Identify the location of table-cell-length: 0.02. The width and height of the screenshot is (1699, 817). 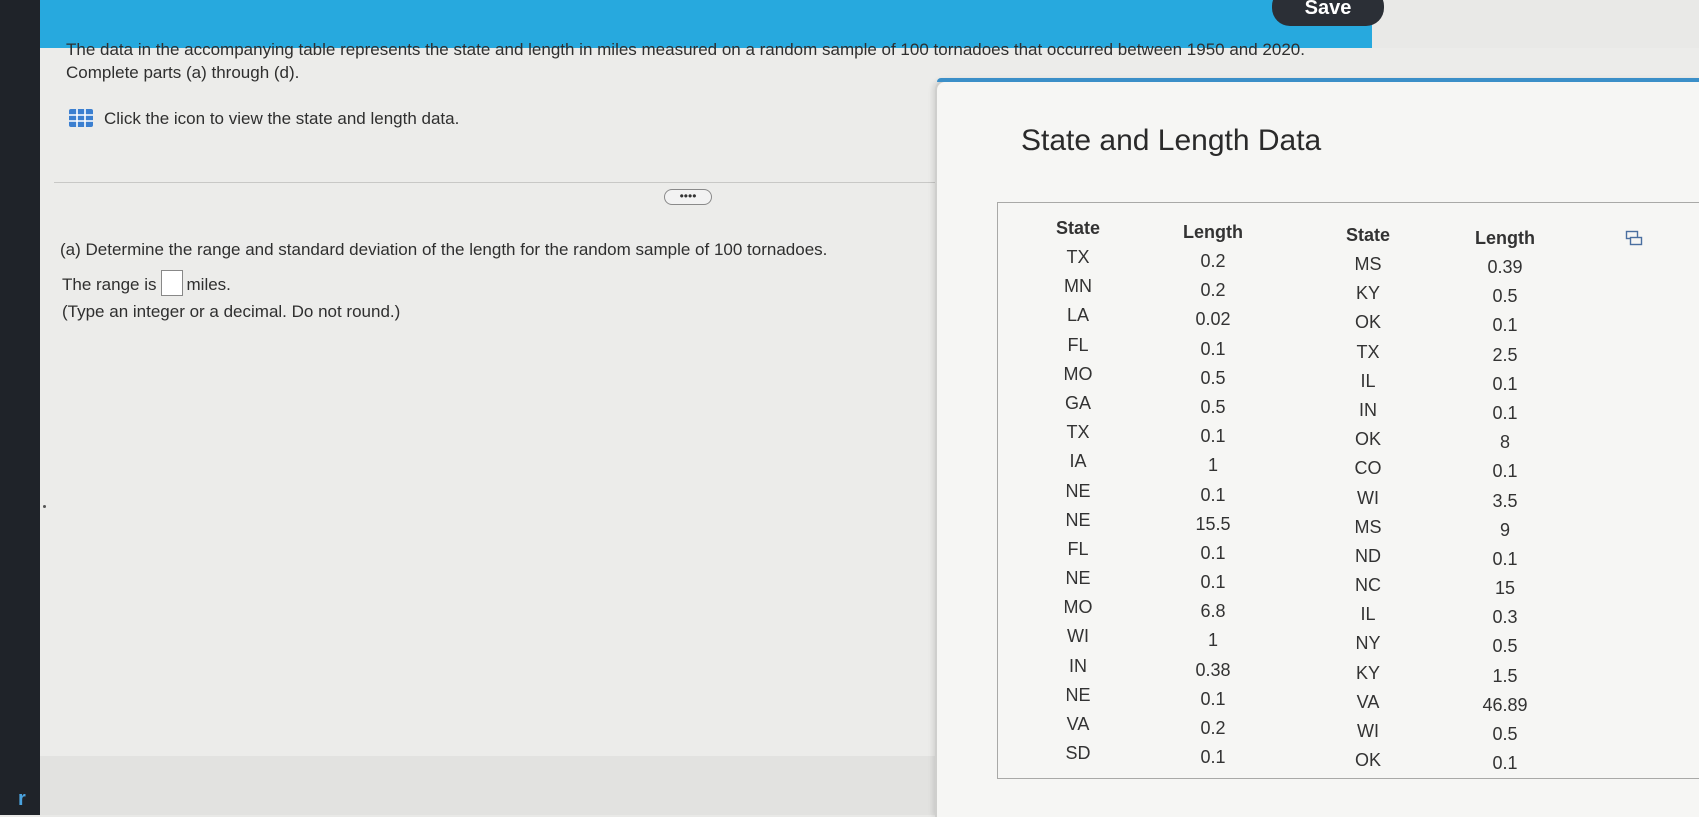
(1213, 319).